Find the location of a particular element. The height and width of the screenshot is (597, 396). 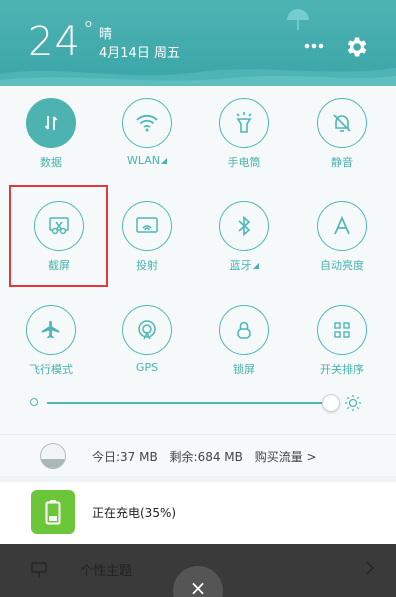

data-usage-gauge-icon is located at coordinates (53, 456).